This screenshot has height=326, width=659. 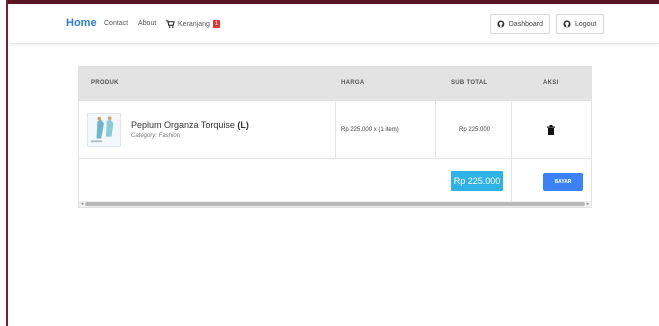 I want to click on nav-contact-link: Contact, so click(x=116, y=23).